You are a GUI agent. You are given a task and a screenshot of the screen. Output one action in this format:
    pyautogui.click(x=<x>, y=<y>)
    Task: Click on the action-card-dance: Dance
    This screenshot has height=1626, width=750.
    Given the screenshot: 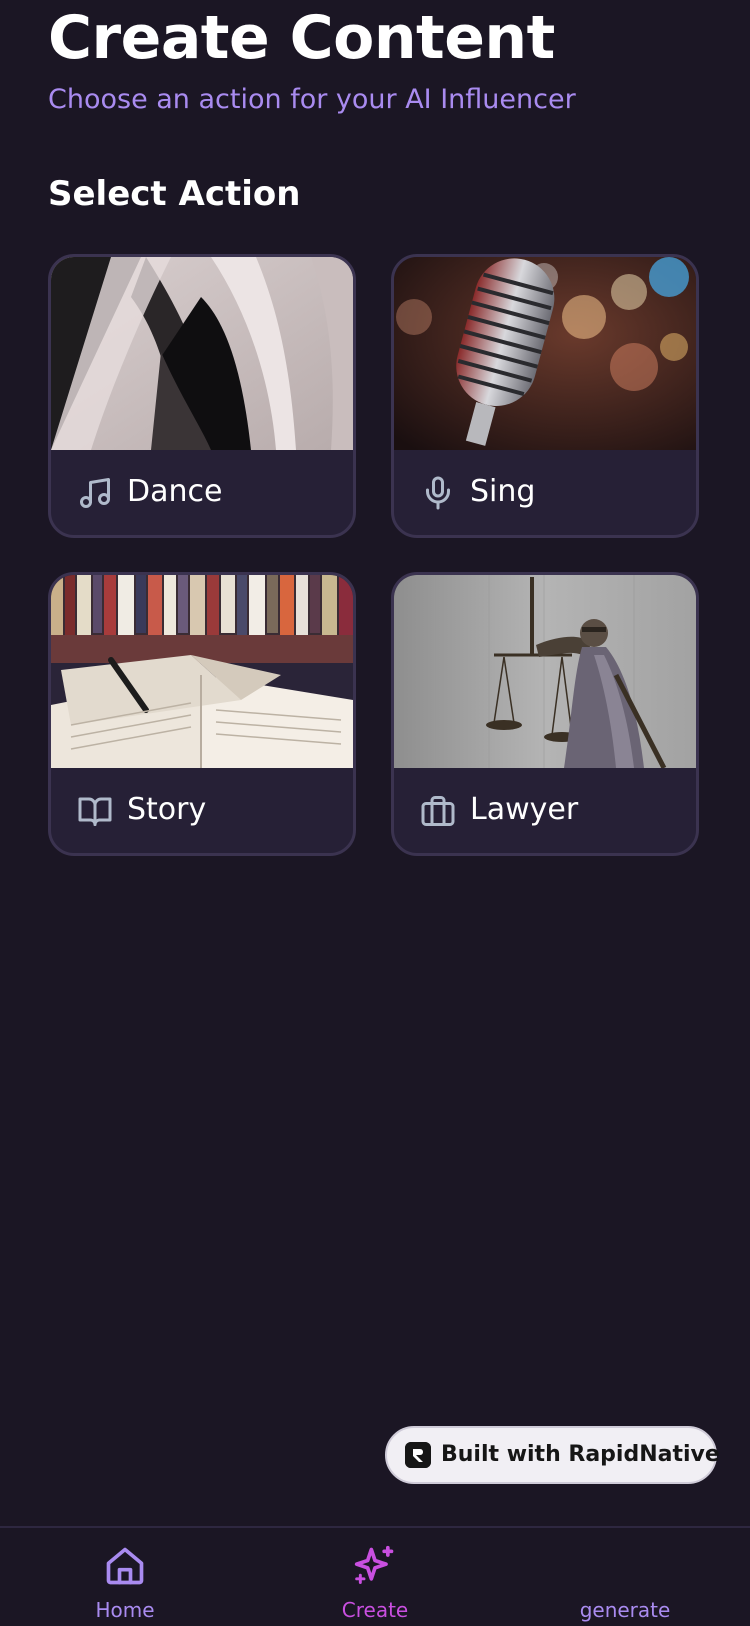 What is the action you would take?
    pyautogui.click(x=202, y=396)
    